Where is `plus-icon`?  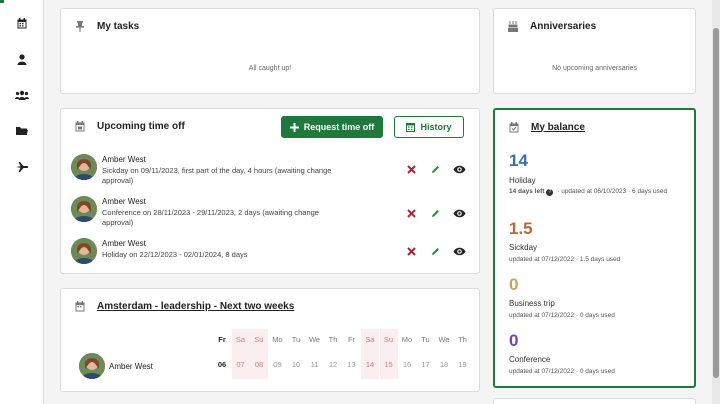 plus-icon is located at coordinates (294, 127).